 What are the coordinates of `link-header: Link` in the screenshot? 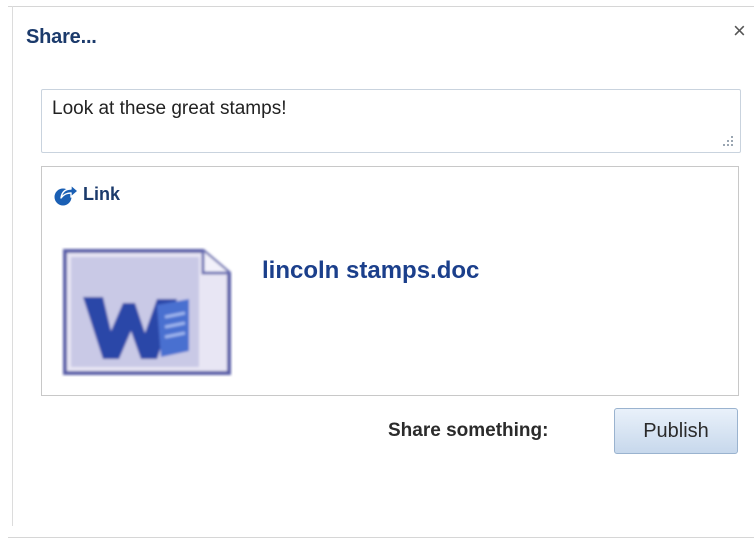 It's located at (86, 194).